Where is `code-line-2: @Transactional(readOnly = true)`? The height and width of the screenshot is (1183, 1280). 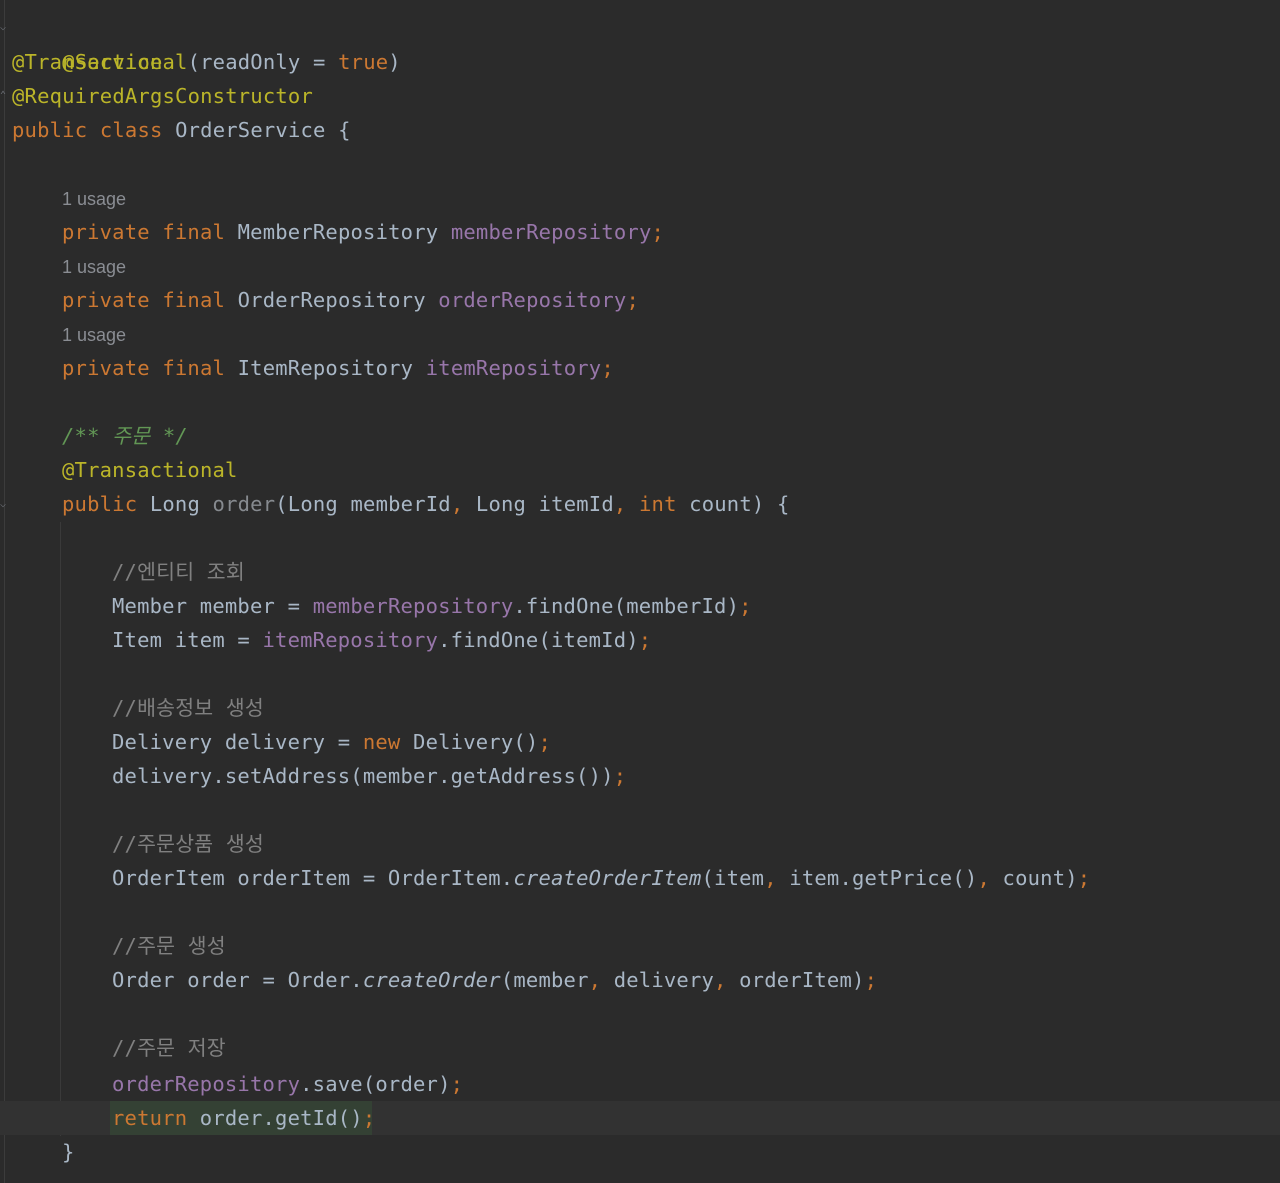
code-line-2: @Transactional(readOnly = true) is located at coordinates (206, 62).